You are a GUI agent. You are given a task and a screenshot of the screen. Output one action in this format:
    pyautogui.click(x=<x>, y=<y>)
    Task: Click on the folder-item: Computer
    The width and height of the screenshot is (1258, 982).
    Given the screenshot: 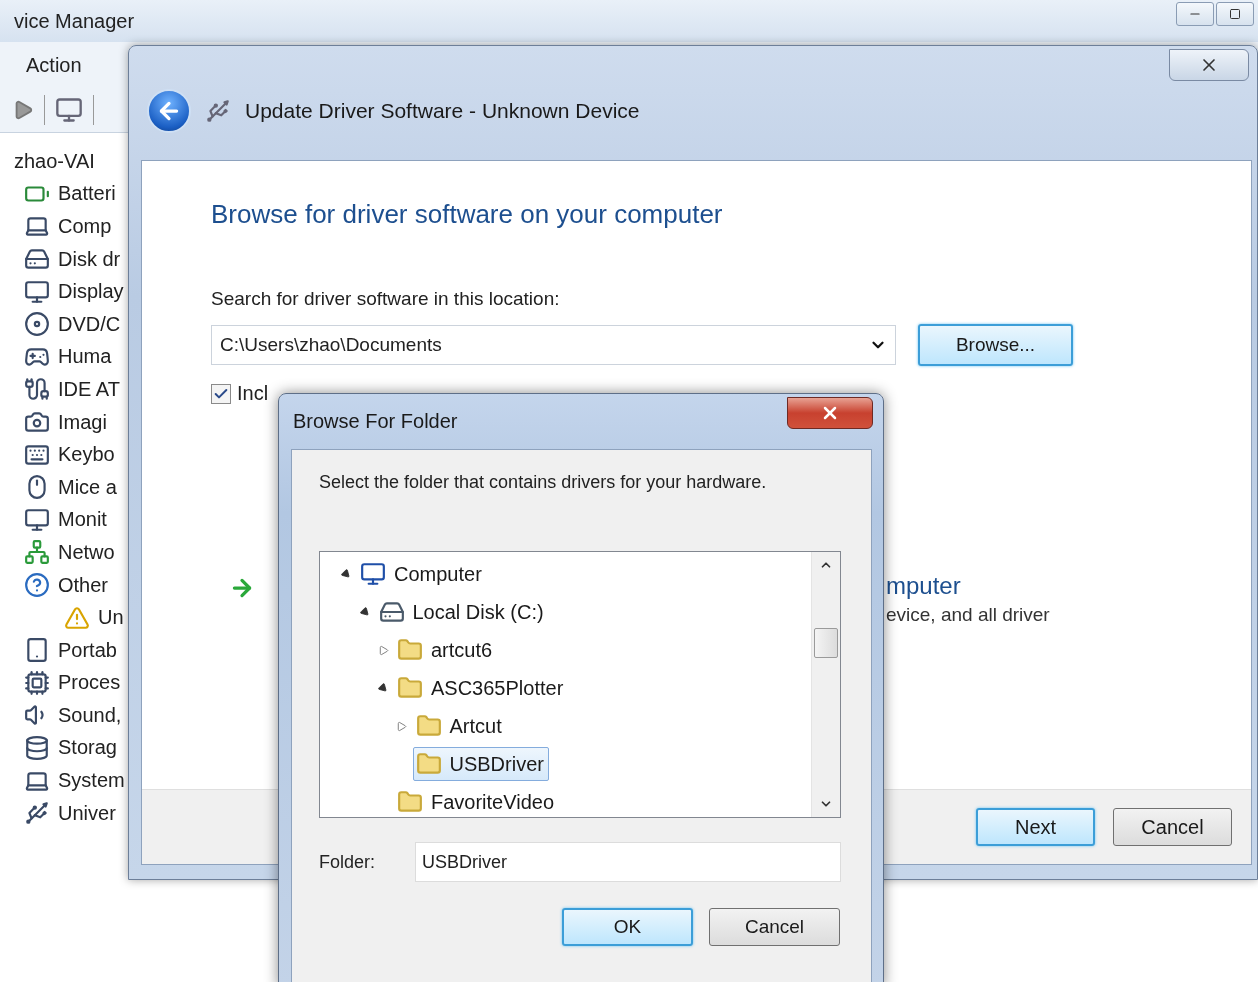 What is the action you would take?
    pyautogui.click(x=422, y=574)
    